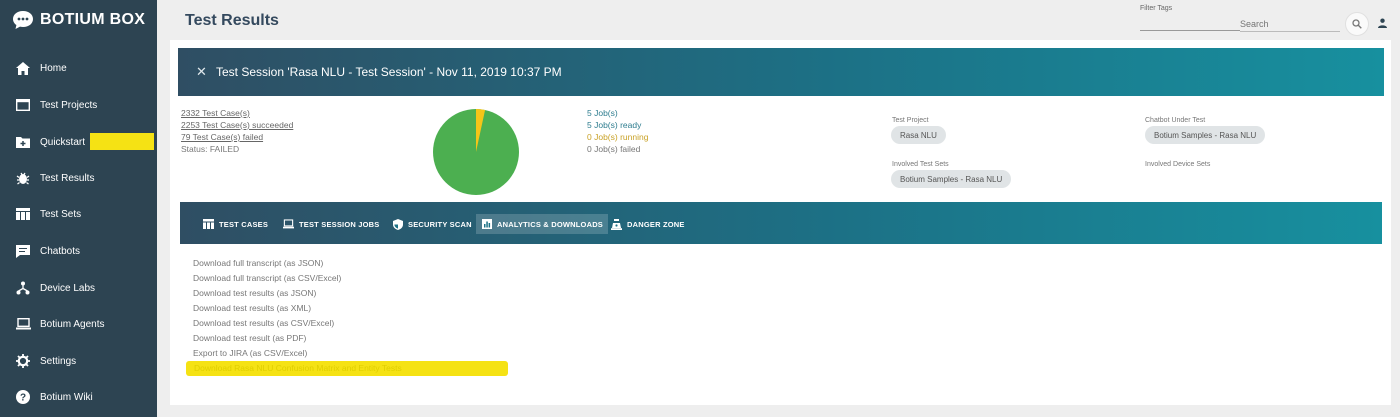 Image resolution: width=1400 pixels, height=417 pixels. I want to click on sidebar-item-chatbots: Chatbots, so click(78, 251).